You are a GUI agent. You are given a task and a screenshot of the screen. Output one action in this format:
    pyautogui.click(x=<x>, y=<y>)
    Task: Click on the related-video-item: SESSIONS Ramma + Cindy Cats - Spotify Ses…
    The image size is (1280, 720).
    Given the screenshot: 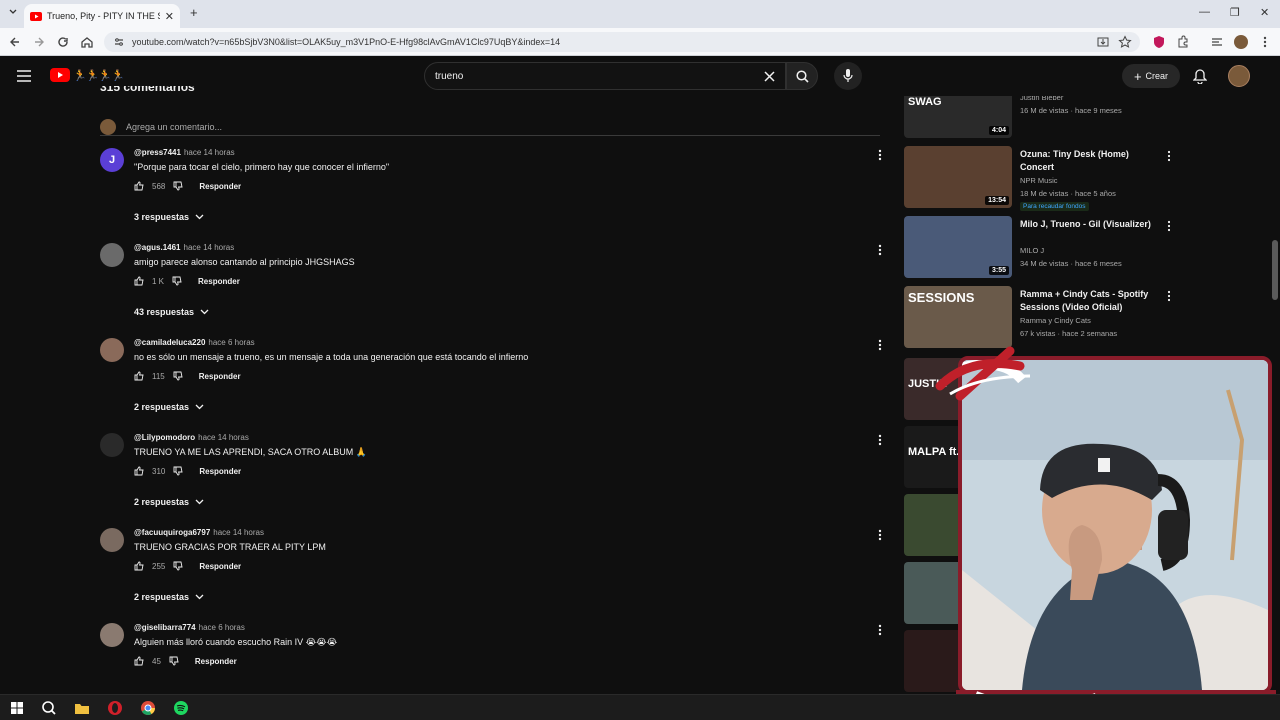 What is the action you would take?
    pyautogui.click(x=1037, y=318)
    